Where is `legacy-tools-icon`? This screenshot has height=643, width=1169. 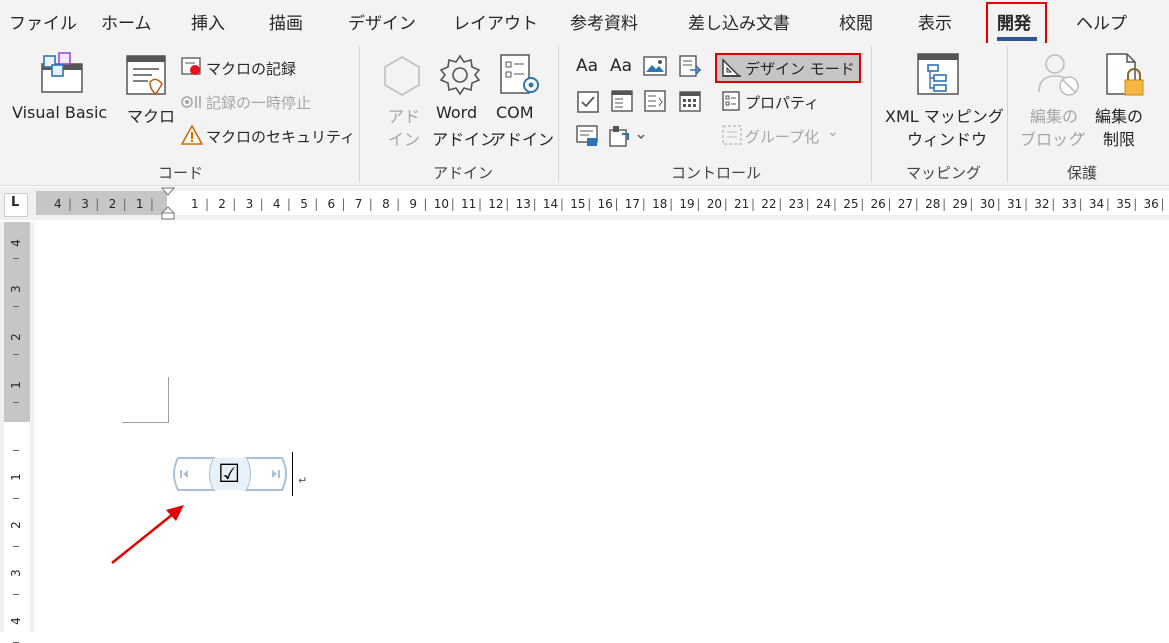
legacy-tools-icon is located at coordinates (628, 136).